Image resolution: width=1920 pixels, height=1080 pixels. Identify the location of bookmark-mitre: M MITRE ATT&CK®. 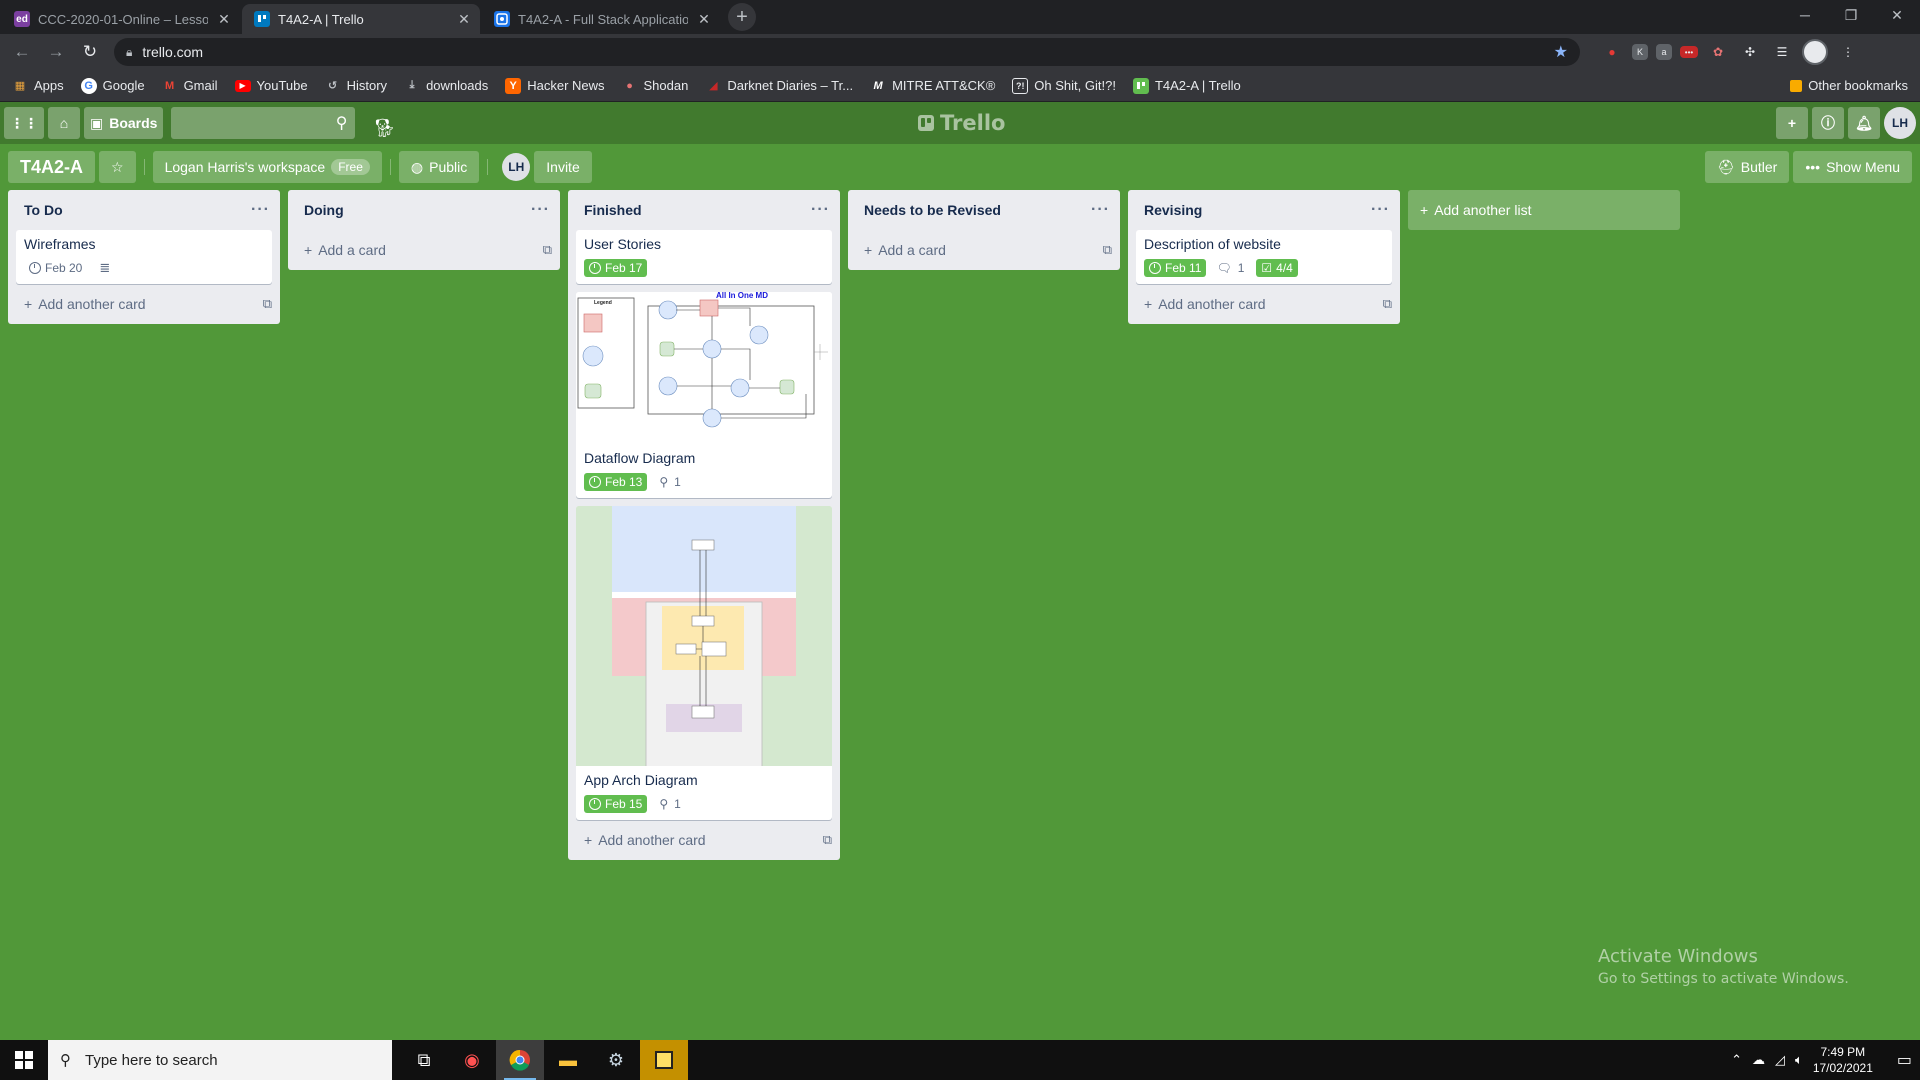
(932, 86).